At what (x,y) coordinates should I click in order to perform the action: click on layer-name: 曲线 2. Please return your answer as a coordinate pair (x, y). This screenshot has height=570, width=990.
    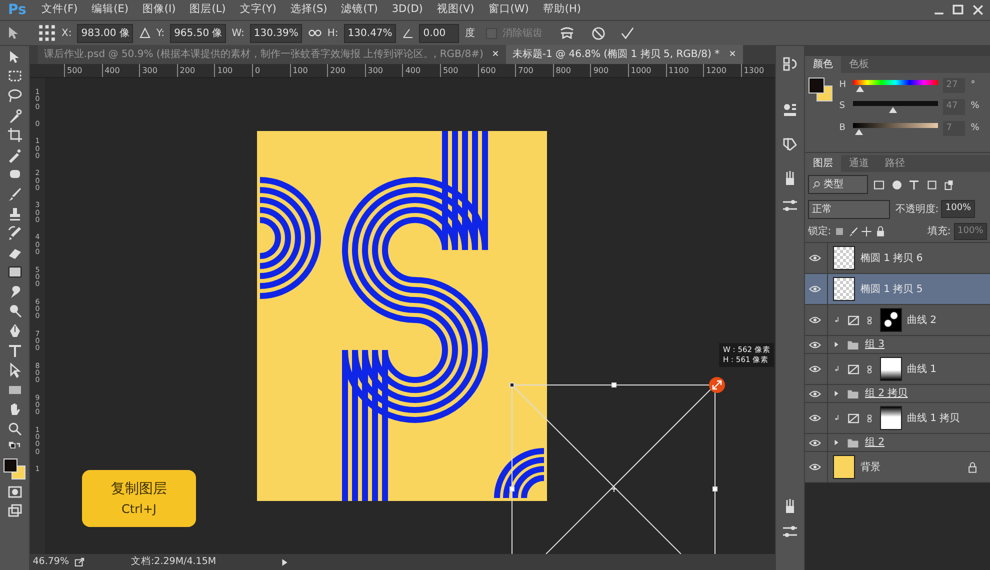
    Looking at the image, I should click on (922, 321).